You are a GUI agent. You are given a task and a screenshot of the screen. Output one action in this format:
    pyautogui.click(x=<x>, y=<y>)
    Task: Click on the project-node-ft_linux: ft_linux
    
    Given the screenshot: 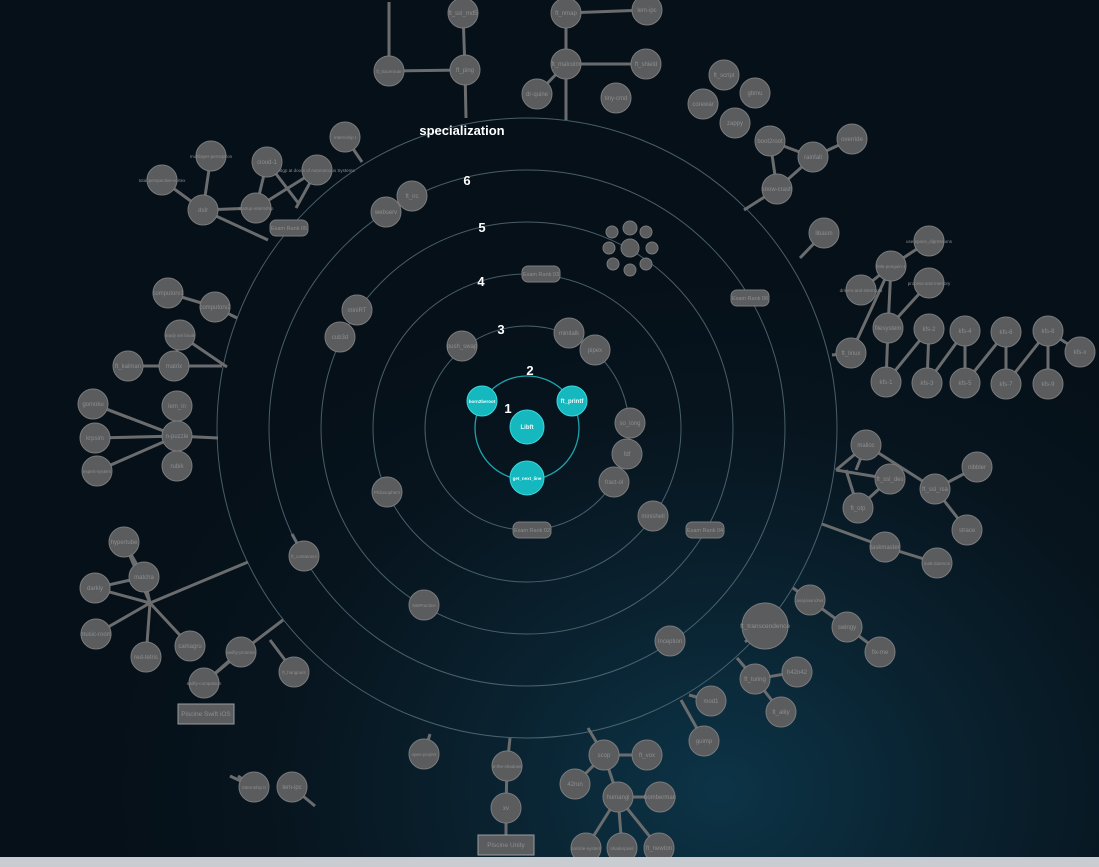 What is the action you would take?
    pyautogui.click(x=851, y=353)
    